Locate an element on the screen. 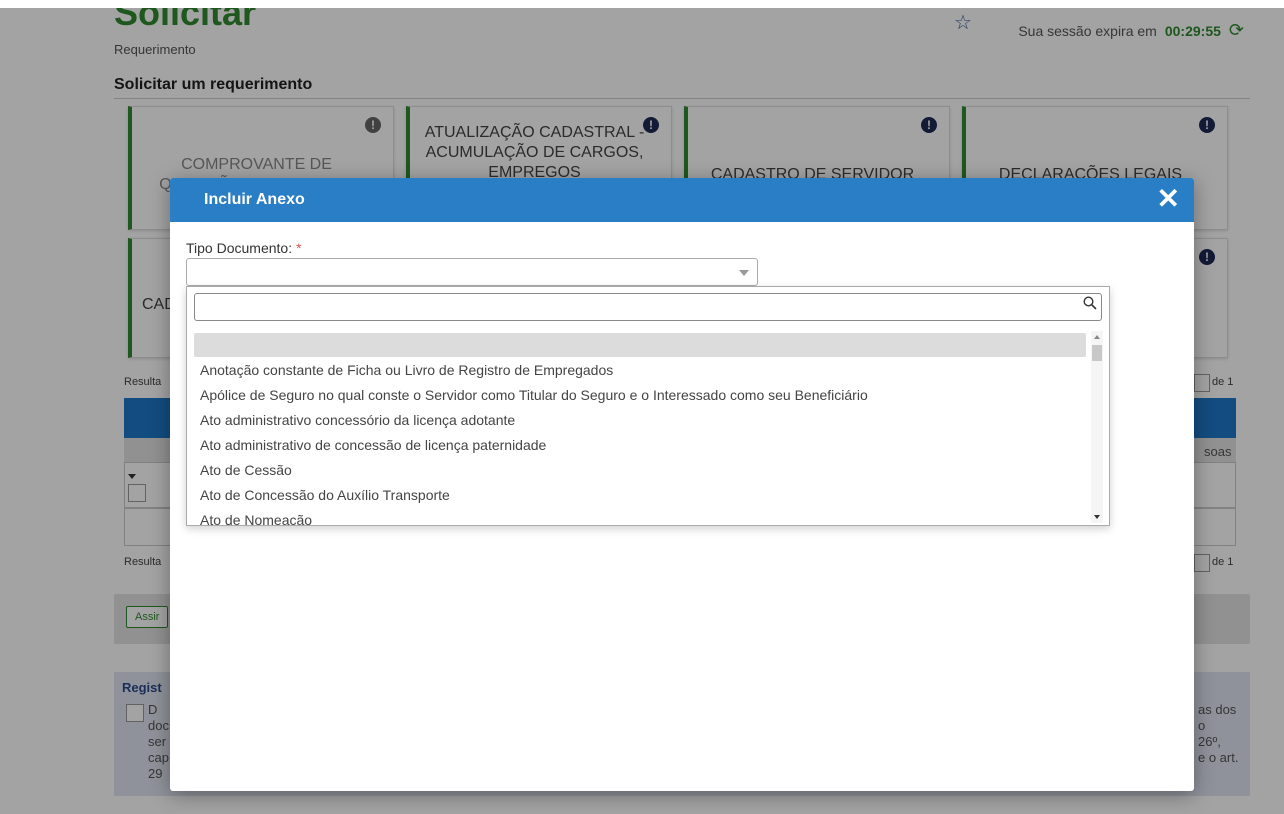 This screenshot has width=1284, height=814. scroll-up-icon is located at coordinates (1097, 337).